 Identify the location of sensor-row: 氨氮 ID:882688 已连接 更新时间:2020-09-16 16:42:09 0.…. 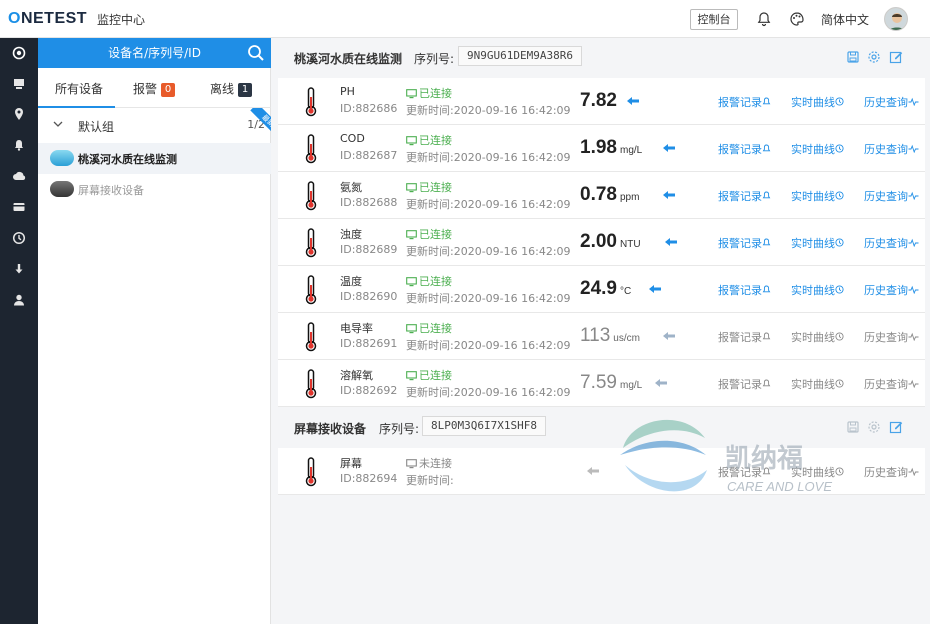
(601, 195).